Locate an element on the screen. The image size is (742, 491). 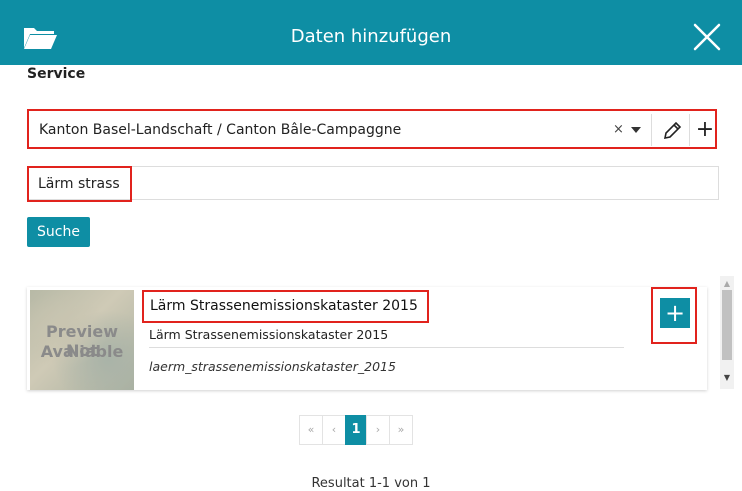
results-scrollbar: ▲ ▼ is located at coordinates (727, 332).